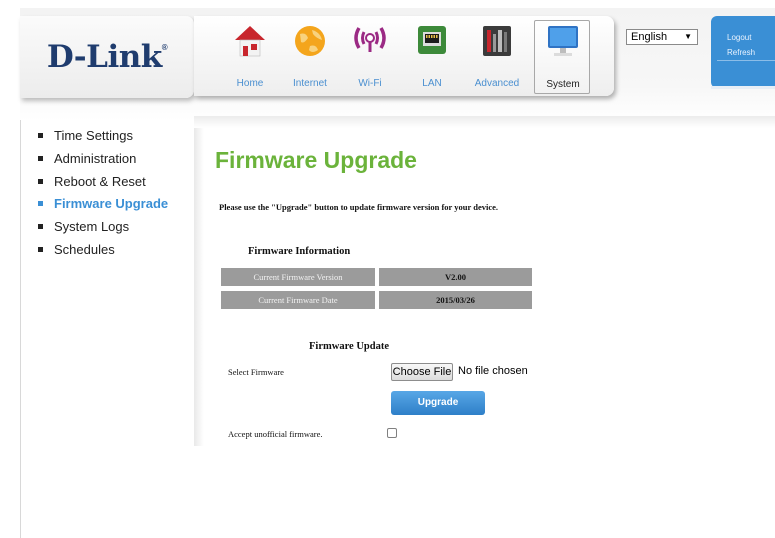 The width and height of the screenshot is (775, 538). What do you see at coordinates (111, 204) in the screenshot?
I see `sidebar-item-label: Firmware Upgrade` at bounding box center [111, 204].